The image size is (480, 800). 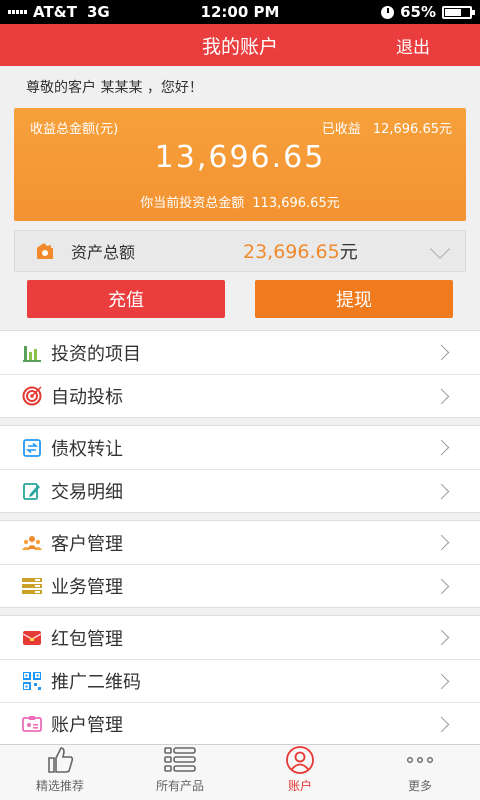 I want to click on menu-item-investments: 投资的项目, so click(x=240, y=352).